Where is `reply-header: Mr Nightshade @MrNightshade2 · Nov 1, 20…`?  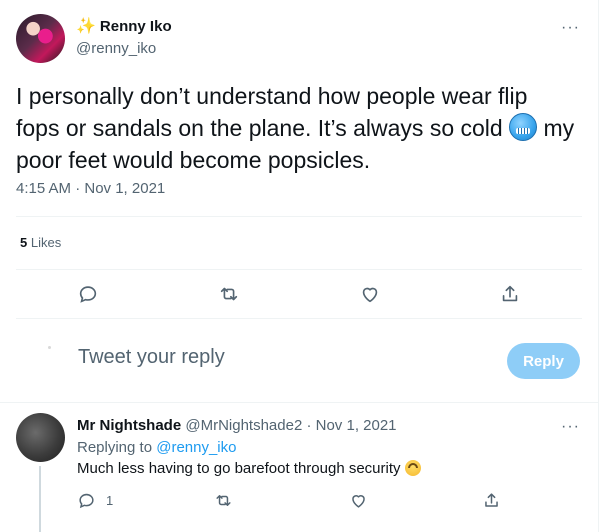
reply-header: Mr Nightshade @MrNightshade2 · Nov 1, 20… is located at coordinates (237, 425).